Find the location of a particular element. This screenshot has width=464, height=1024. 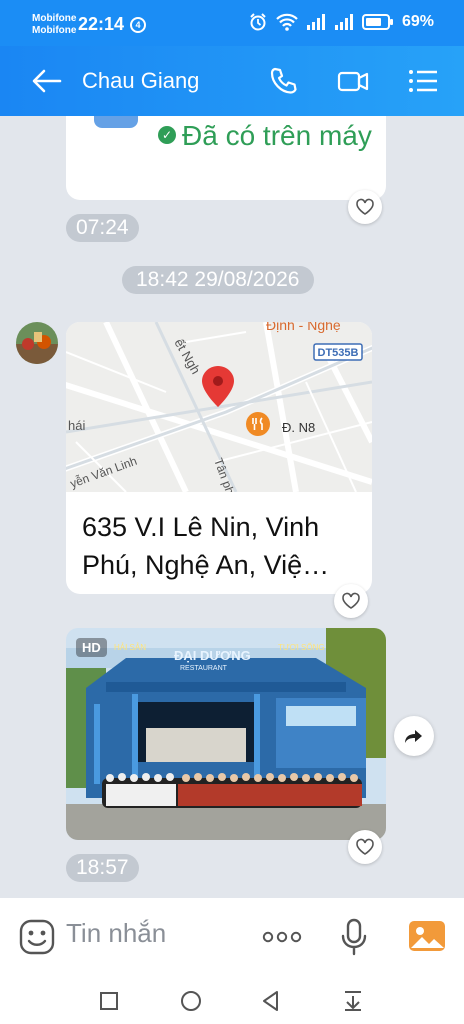

message-composer: Tin nhắn is located at coordinates (232, 938).